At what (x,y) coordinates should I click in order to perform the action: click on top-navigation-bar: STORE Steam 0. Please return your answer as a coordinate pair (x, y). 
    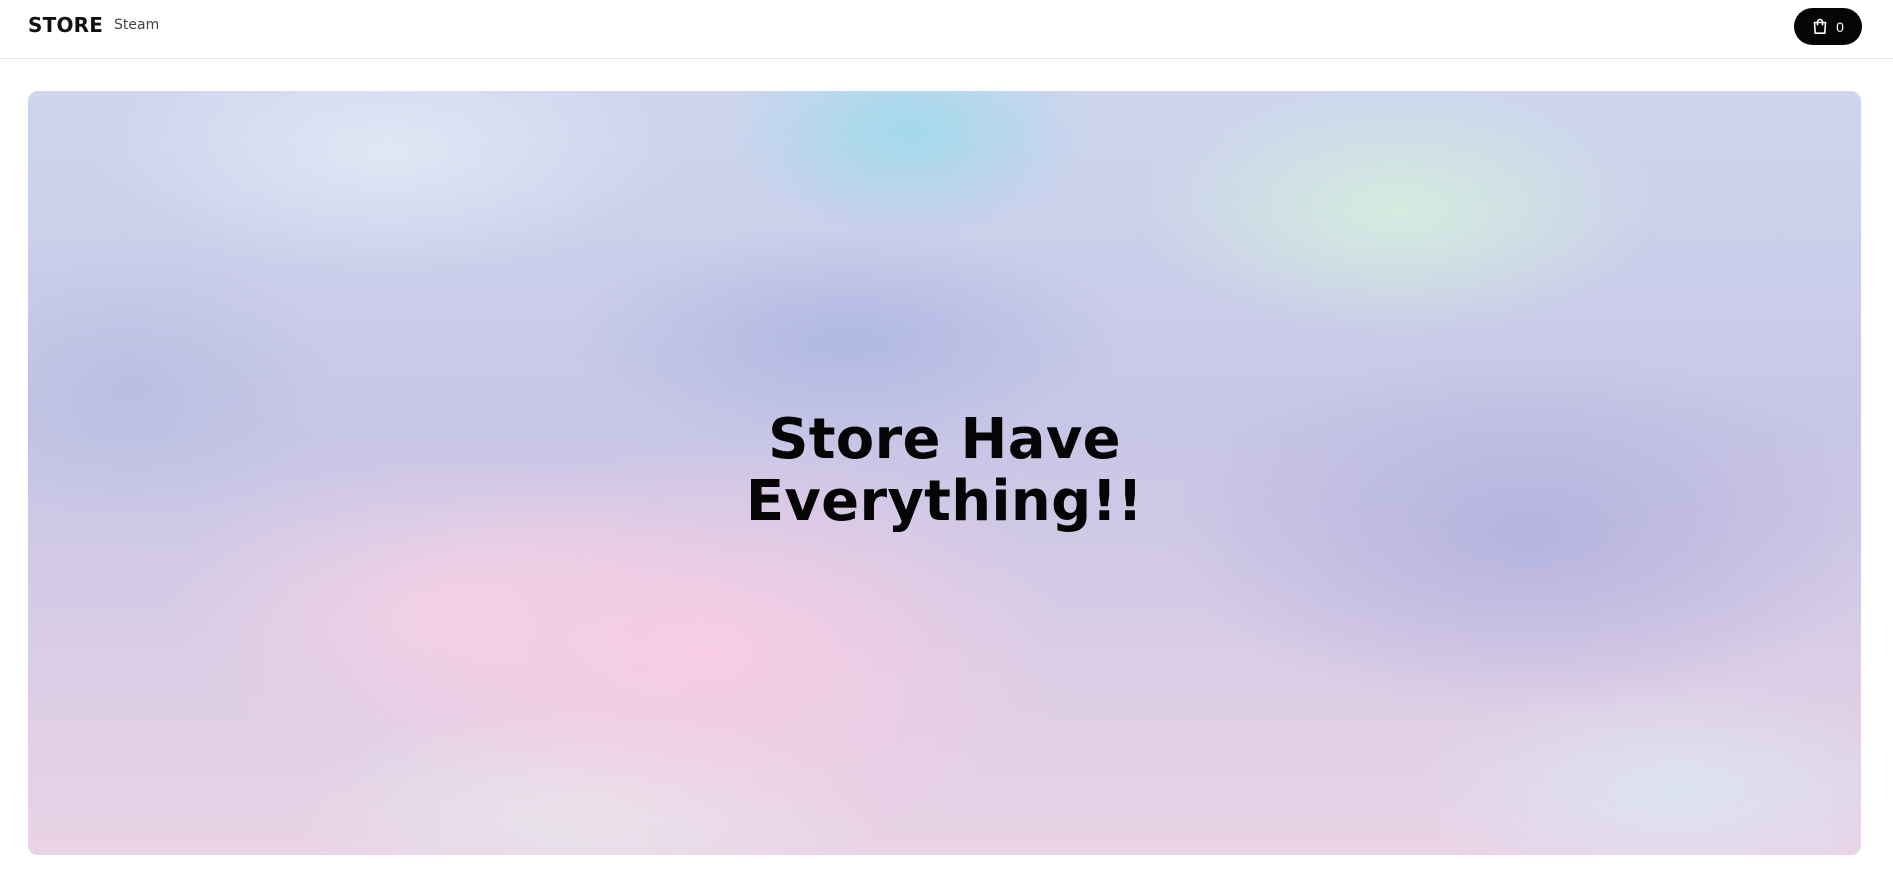
    Looking at the image, I should click on (946, 29).